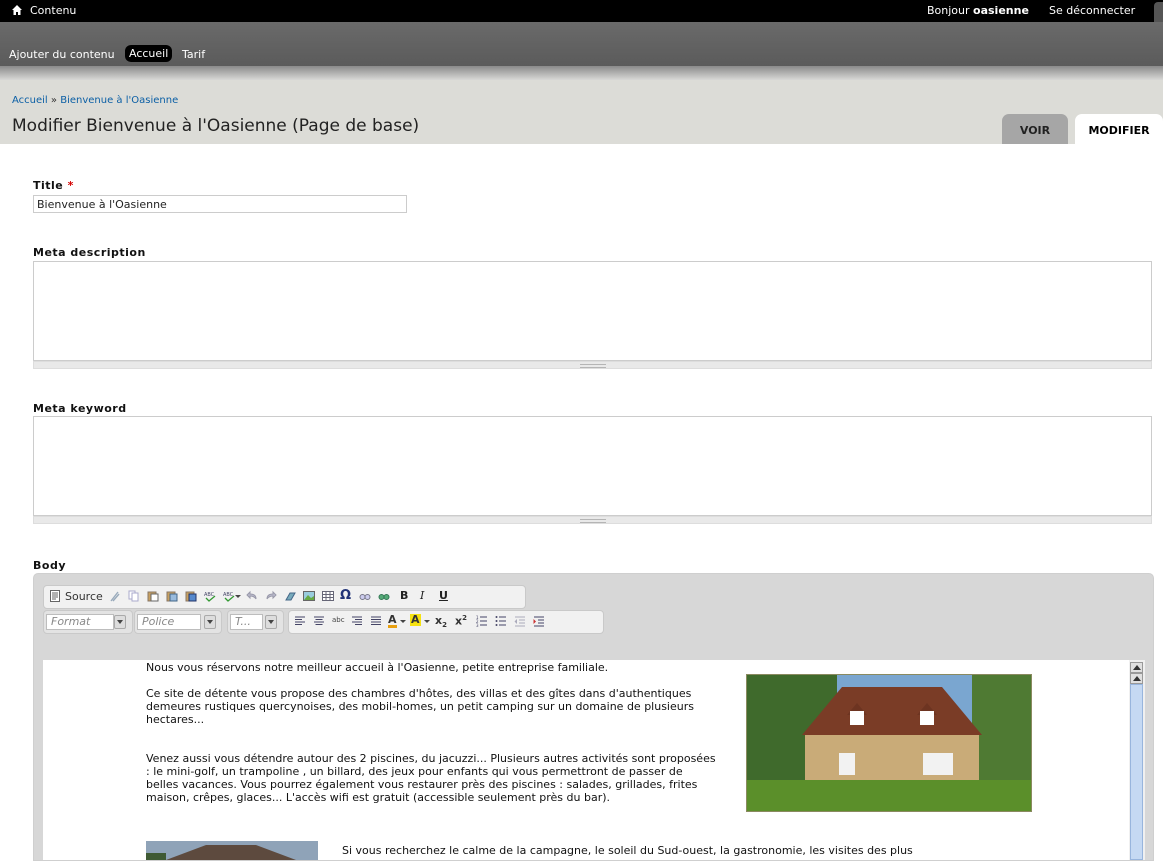 This screenshot has height=861, width=1163. I want to click on shortcut-accueil: Accueil, so click(149, 53).